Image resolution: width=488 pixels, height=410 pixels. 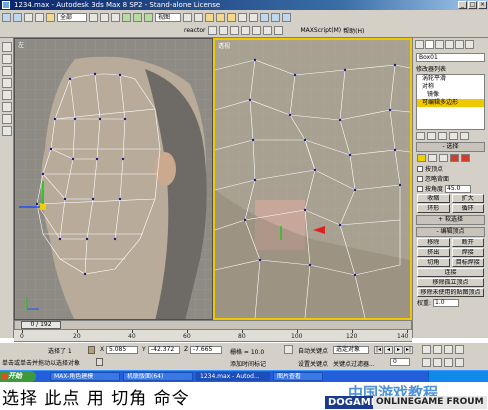 What do you see at coordinates (450, 272) in the screenshot?
I see `connect-button: 连接` at bounding box center [450, 272].